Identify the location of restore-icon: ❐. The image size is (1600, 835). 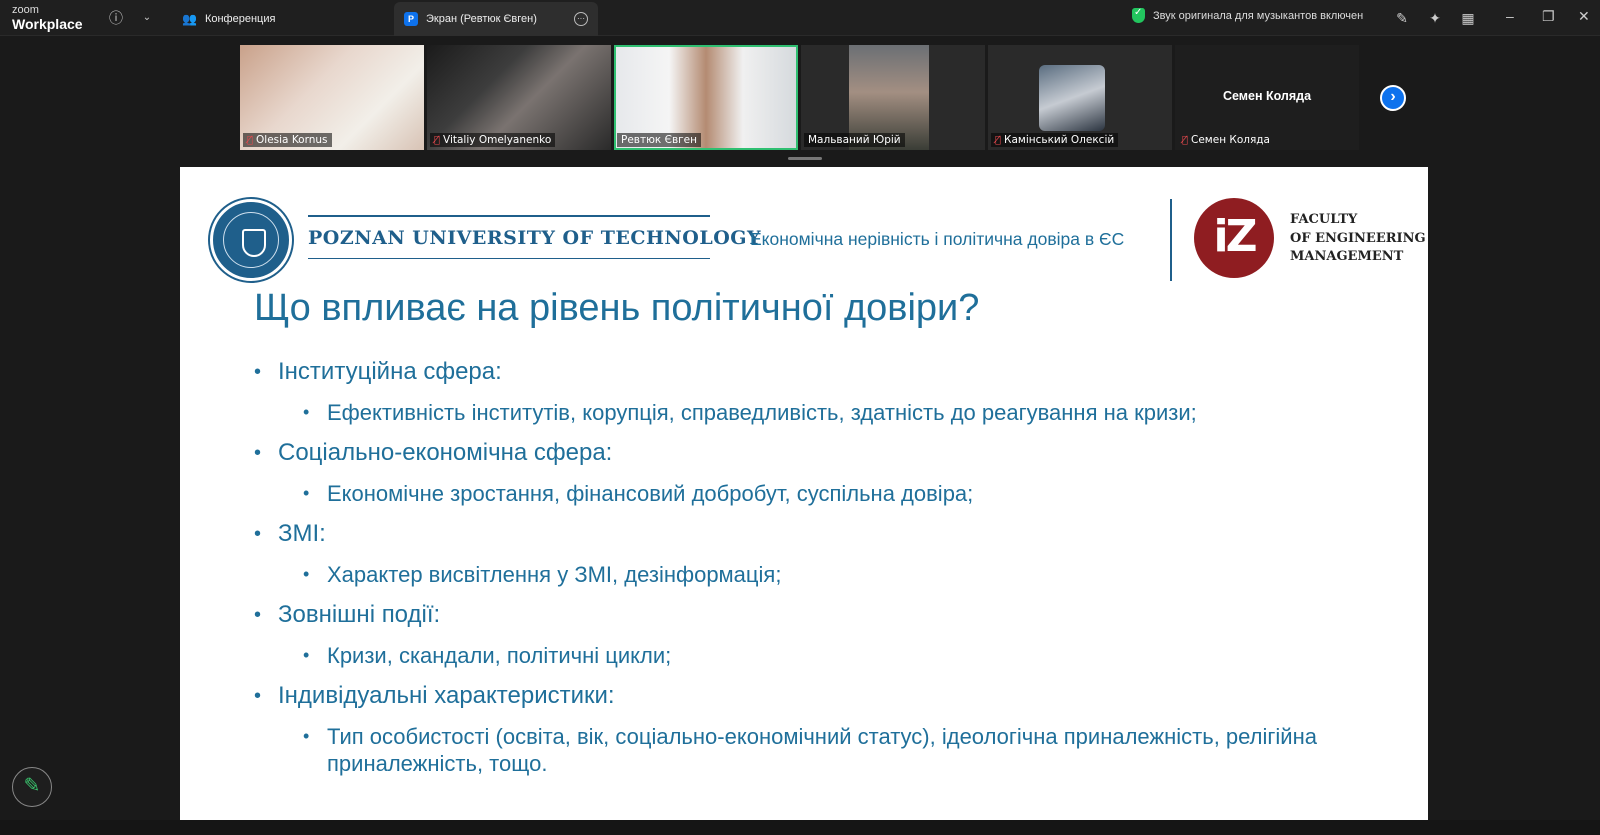
(1548, 16).